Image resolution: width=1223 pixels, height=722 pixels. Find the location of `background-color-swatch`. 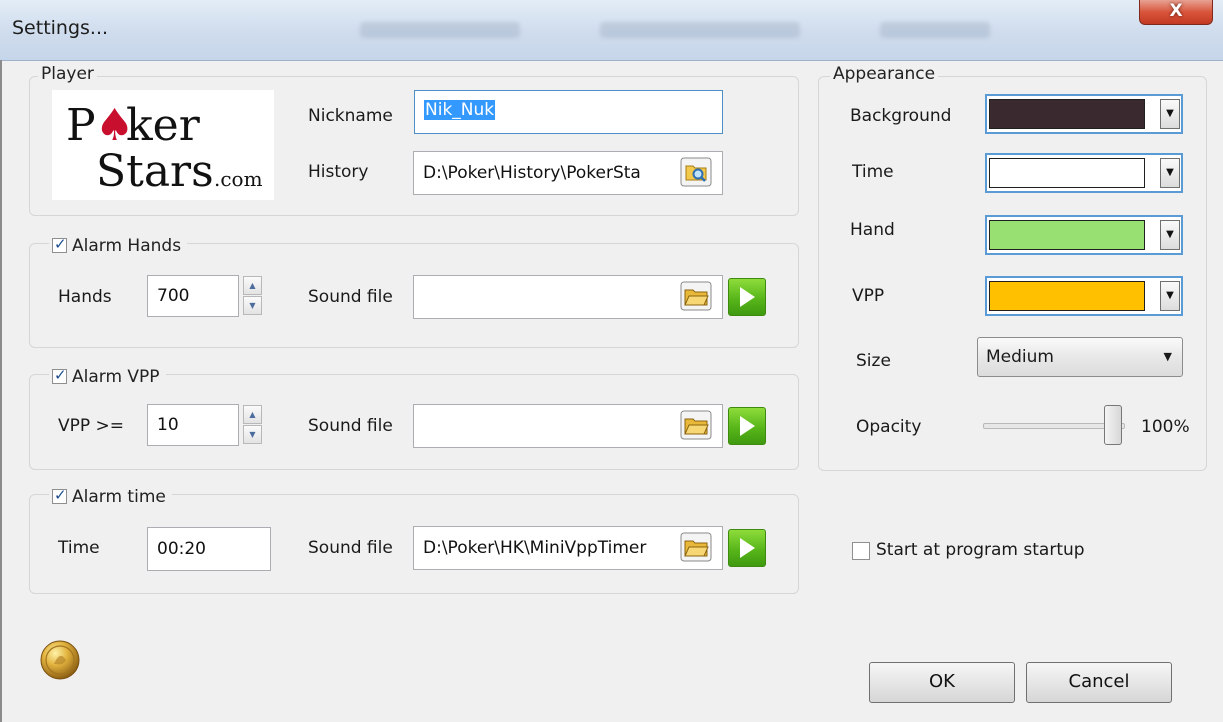

background-color-swatch is located at coordinates (1067, 114).